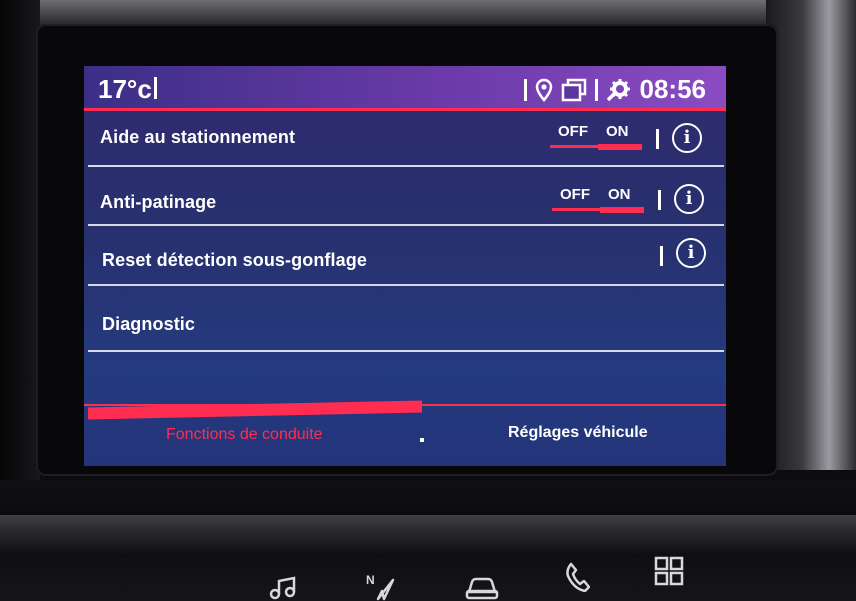 The height and width of the screenshot is (601, 856). Describe the element at coordinates (149, 324) in the screenshot. I see `setting-label: Diagnostic` at that location.